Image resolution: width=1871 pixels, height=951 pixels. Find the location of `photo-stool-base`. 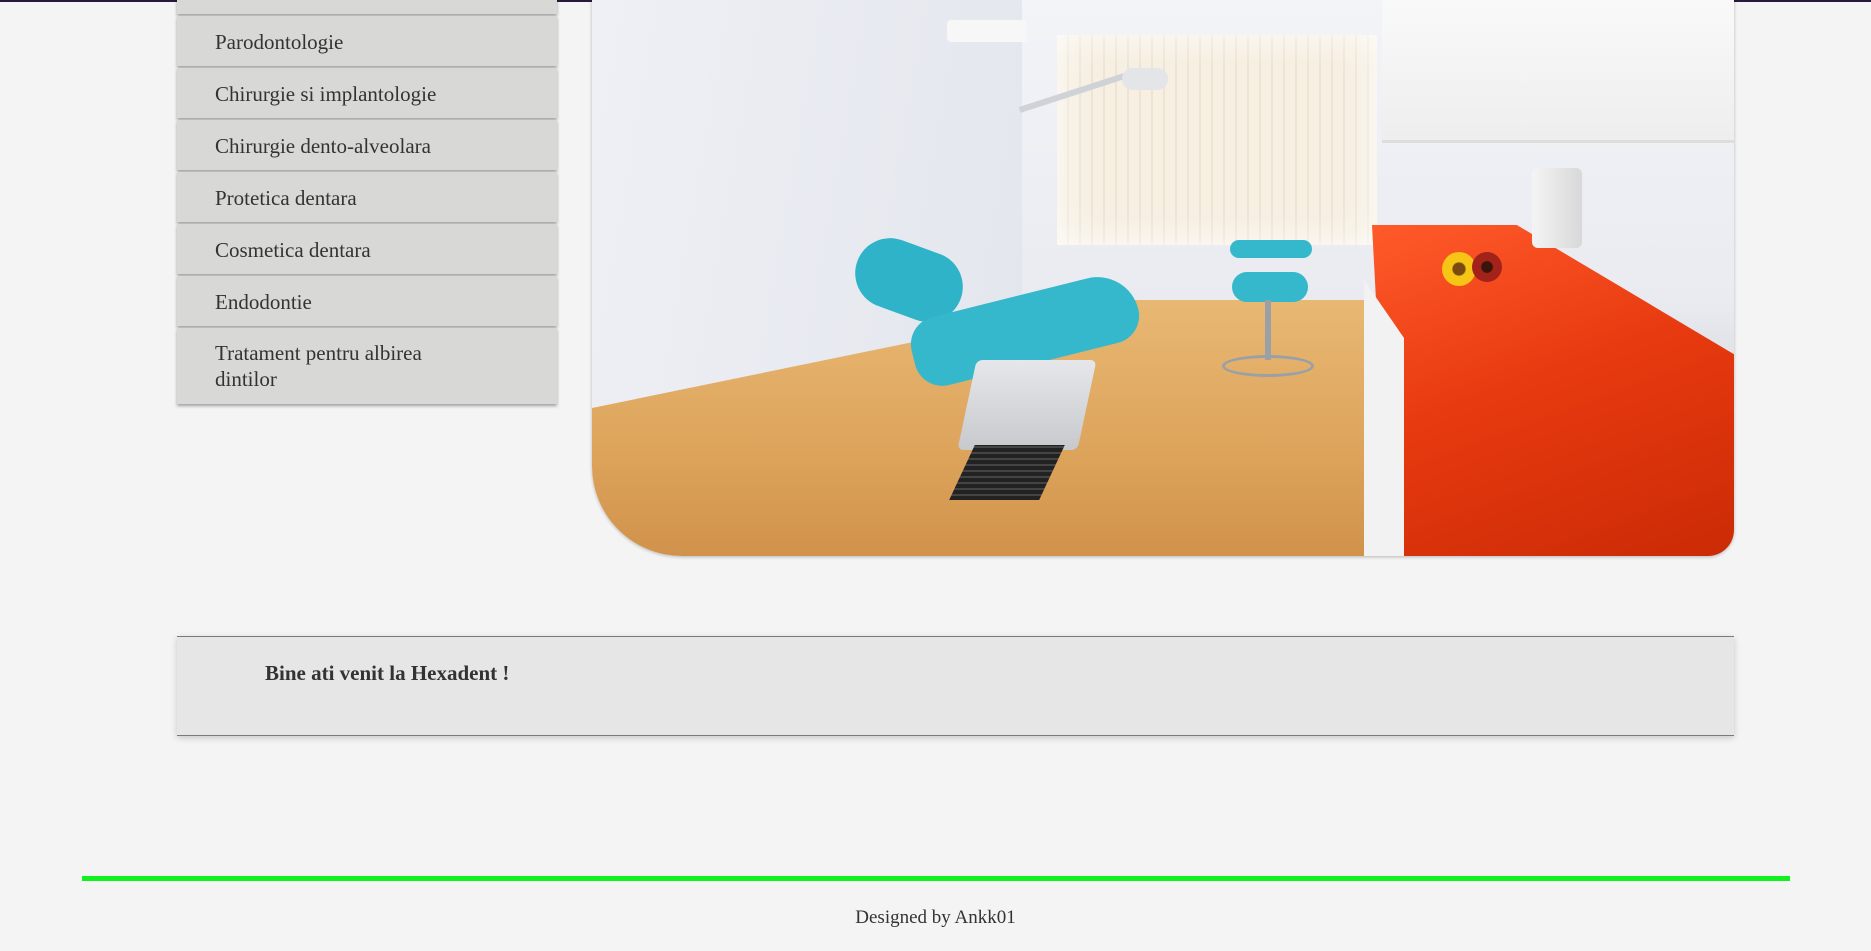

photo-stool-base is located at coordinates (1268, 366).